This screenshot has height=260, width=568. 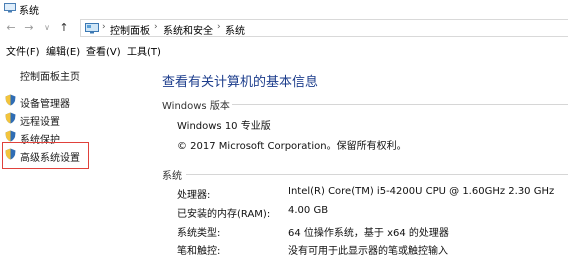 What do you see at coordinates (196, 106) in the screenshot?
I see `windows-edition-heading: Windows 版本` at bounding box center [196, 106].